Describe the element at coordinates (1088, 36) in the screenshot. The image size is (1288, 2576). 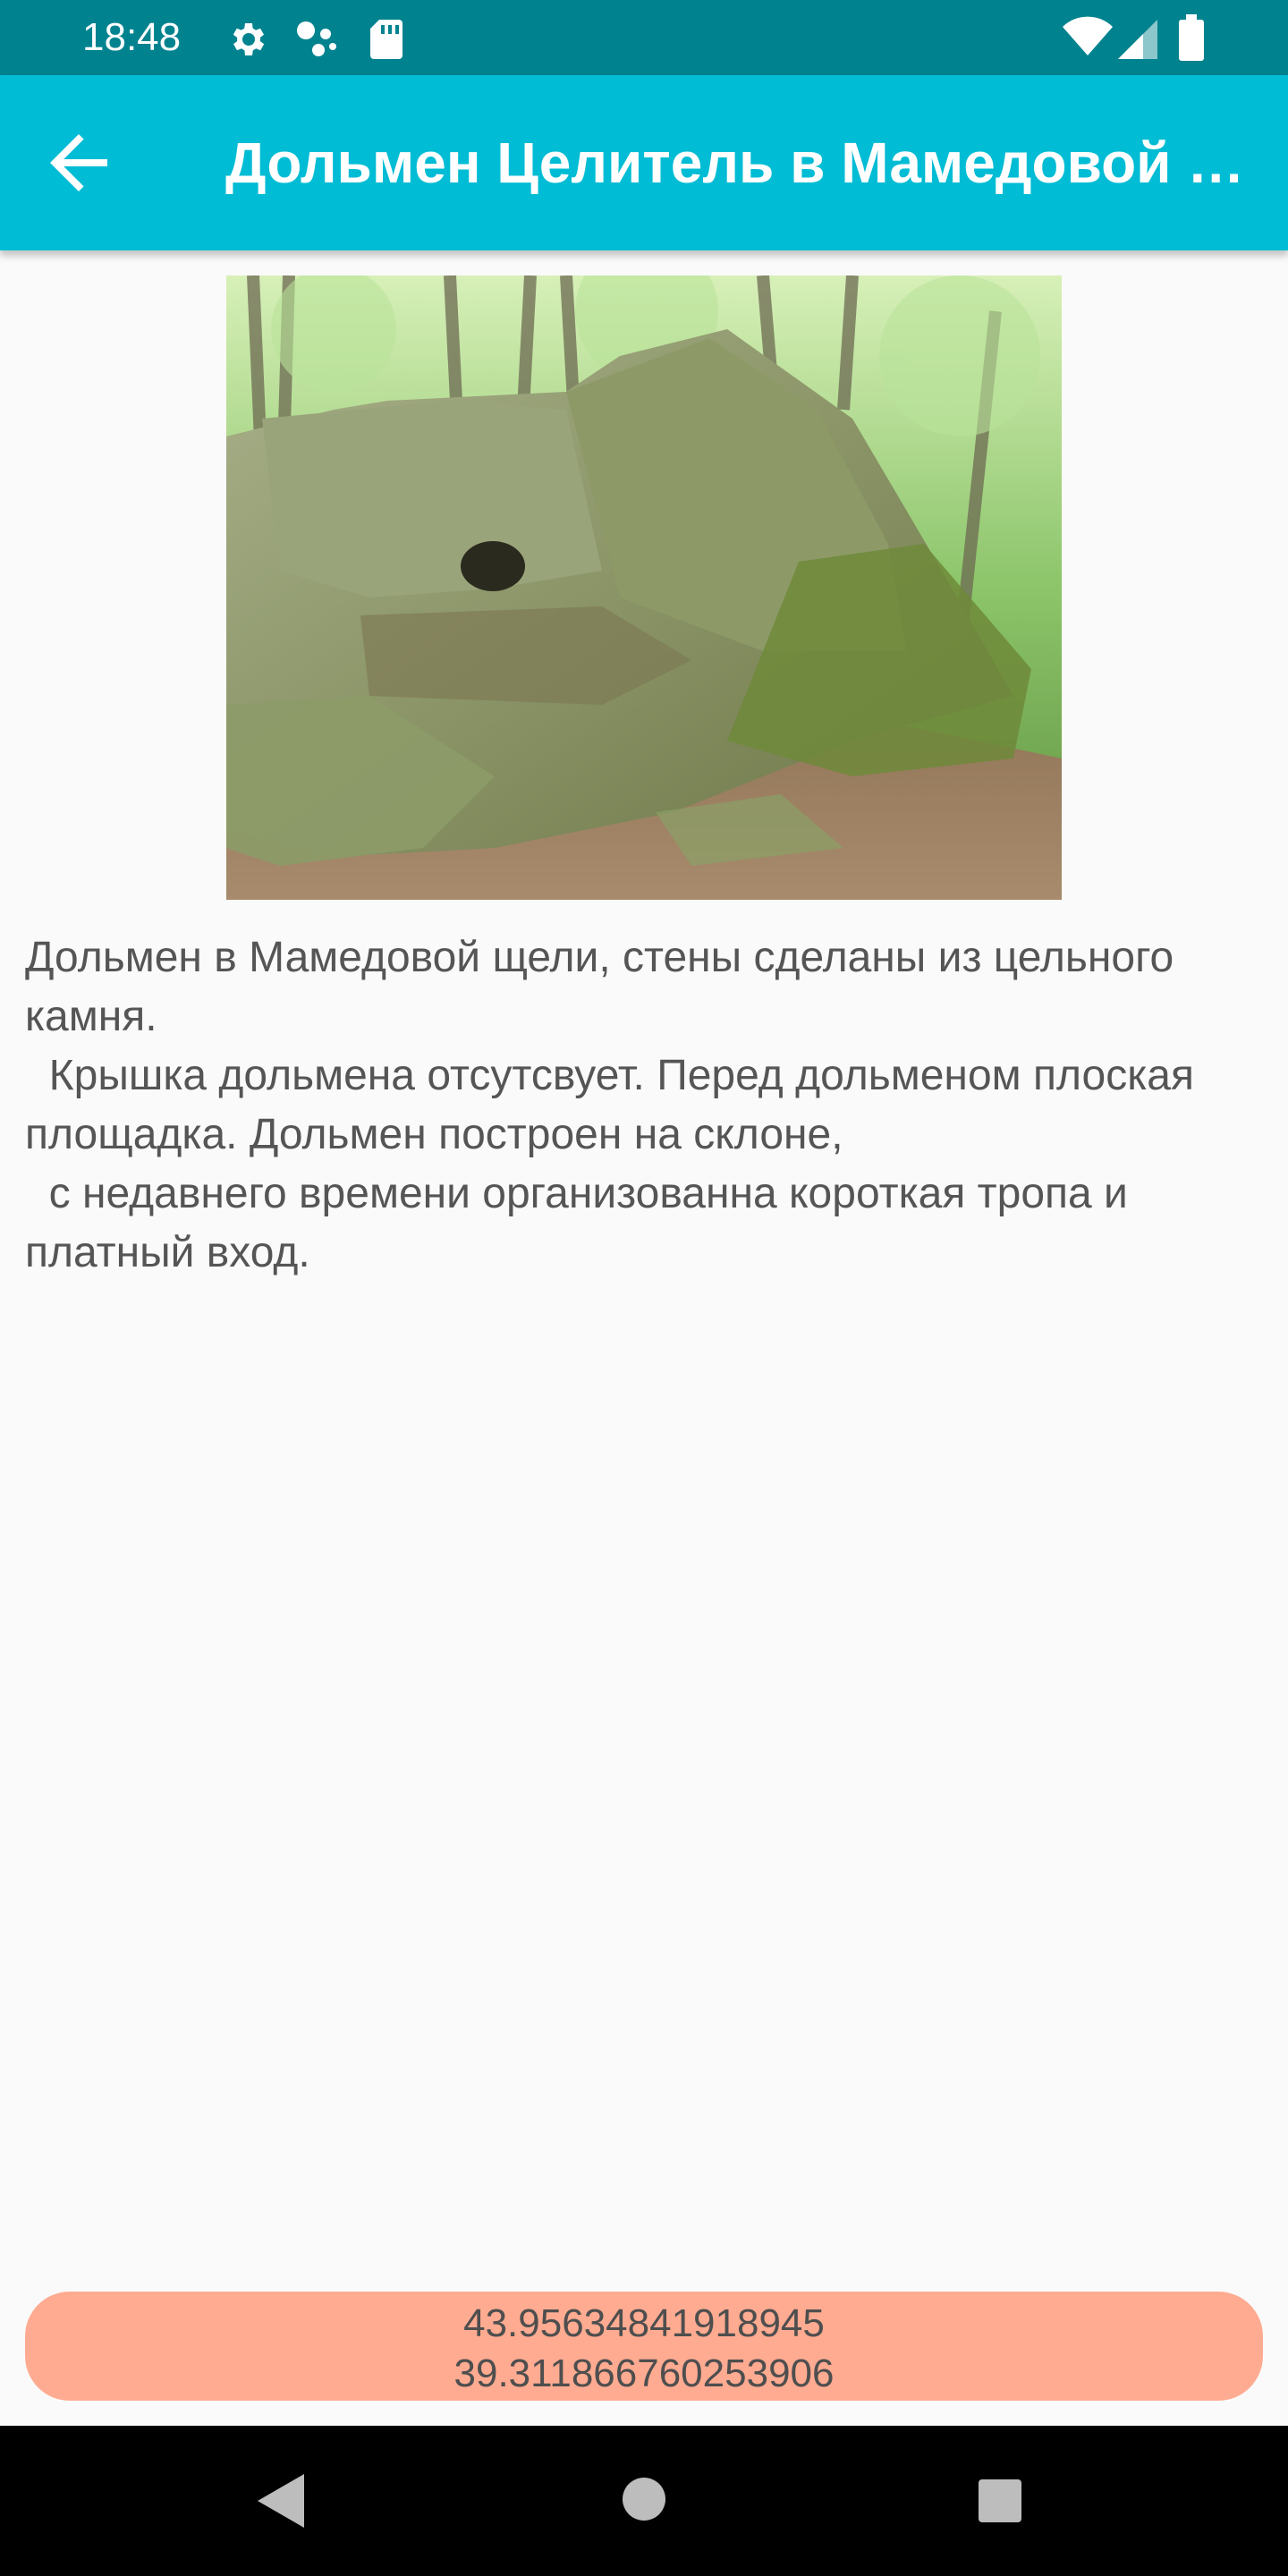
I see `wifi-icon` at that location.